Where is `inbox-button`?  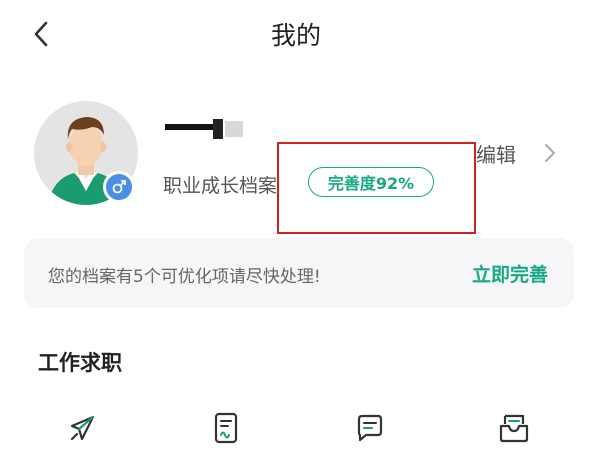
inbox-button is located at coordinates (514, 428).